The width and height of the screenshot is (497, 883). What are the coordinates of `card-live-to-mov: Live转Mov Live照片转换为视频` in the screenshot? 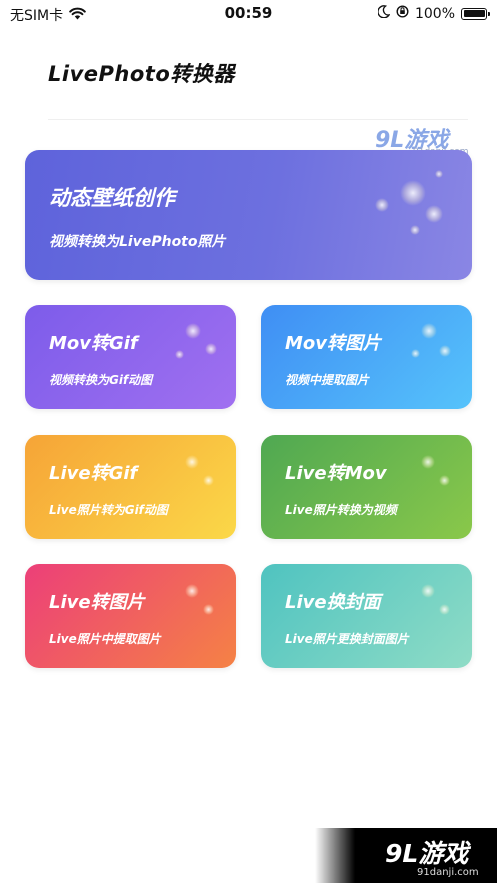 It's located at (366, 487).